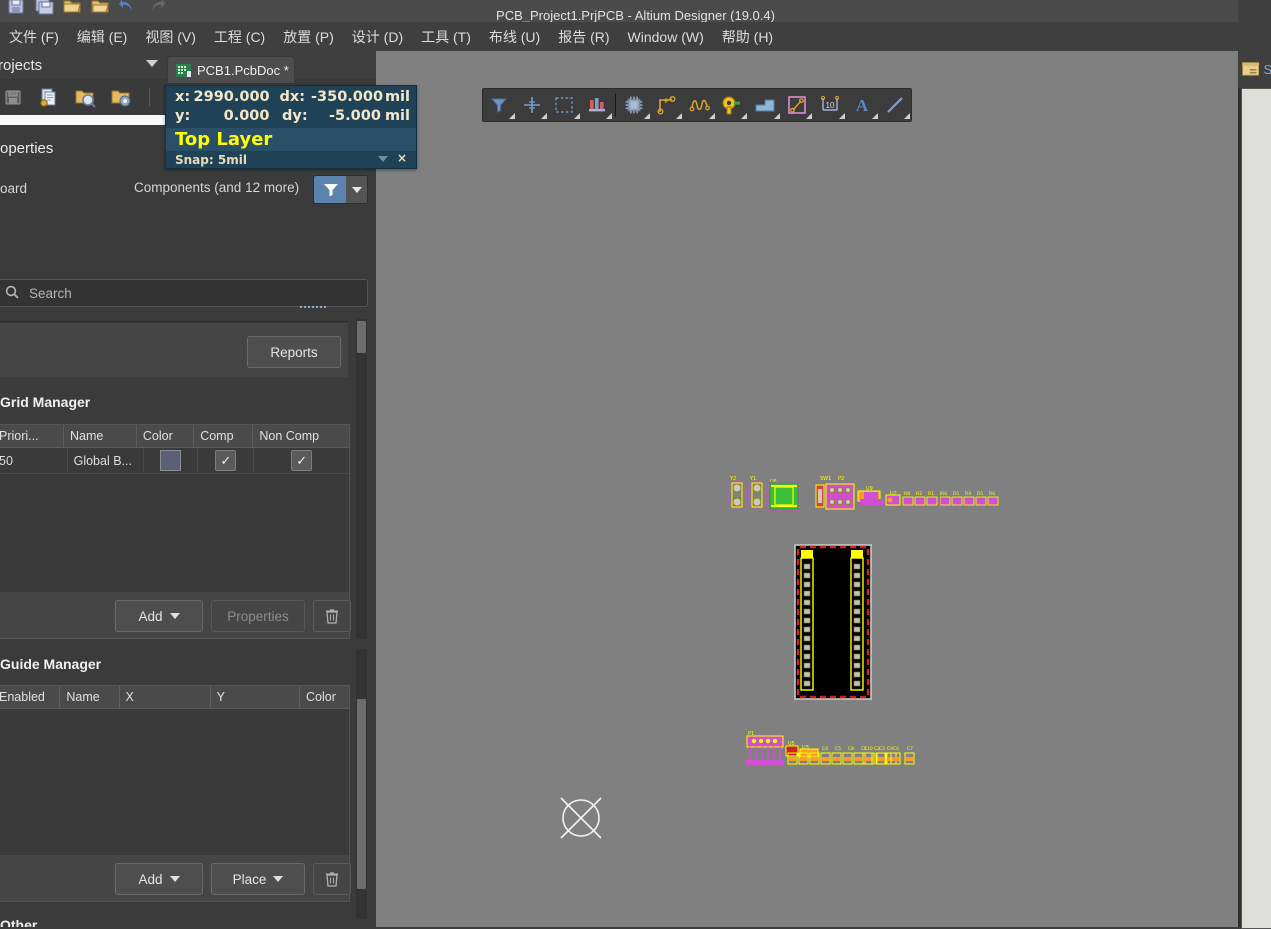 This screenshot has width=1271, height=929. Describe the element at coordinates (150, 616) in the screenshot. I see `grid-add-label: Add` at that location.